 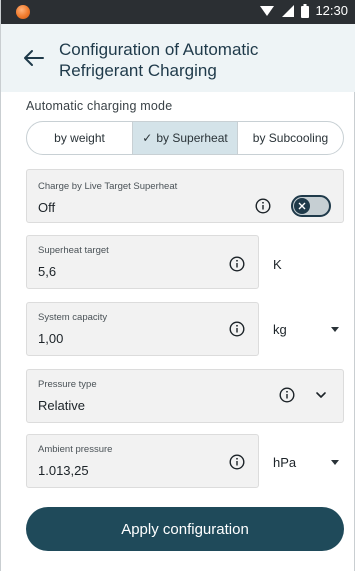 I want to click on check-icon: ✓, so click(x=147, y=138).